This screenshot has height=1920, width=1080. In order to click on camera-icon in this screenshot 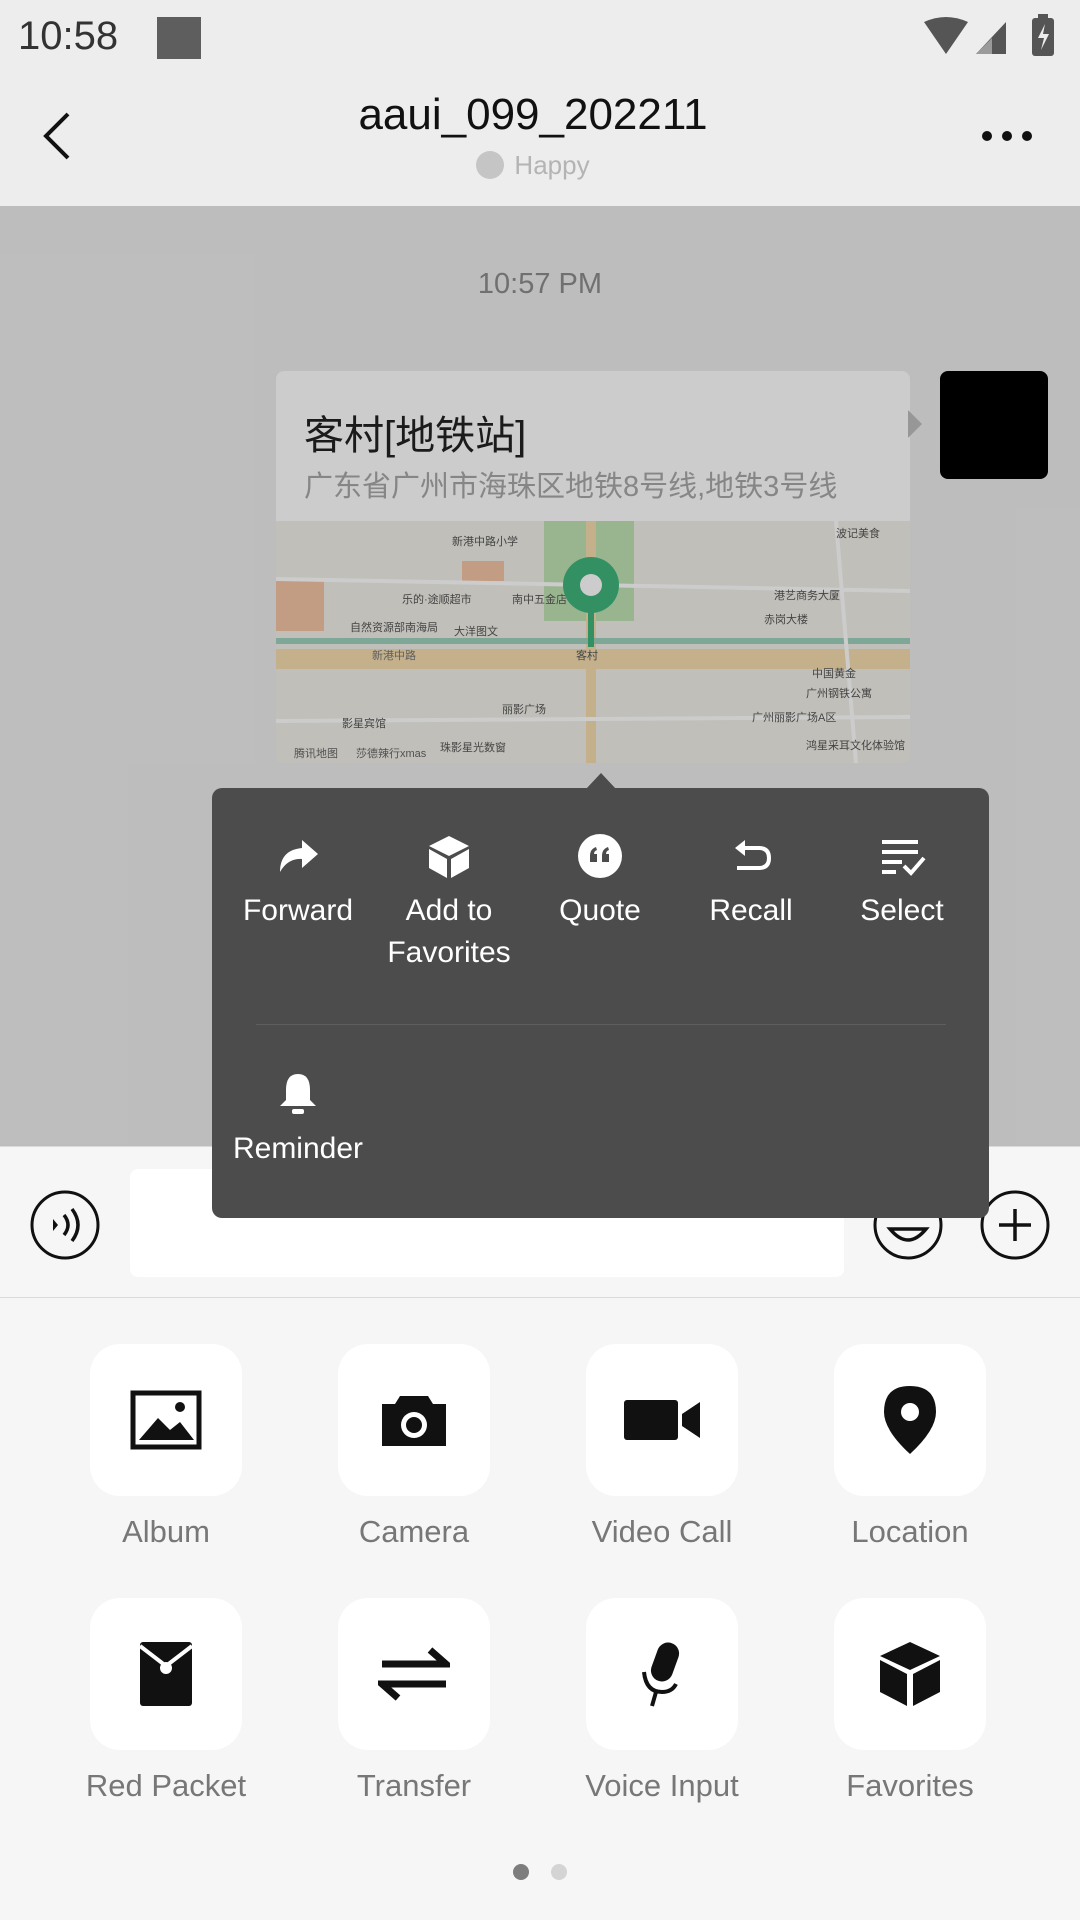, I will do `click(414, 1421)`.